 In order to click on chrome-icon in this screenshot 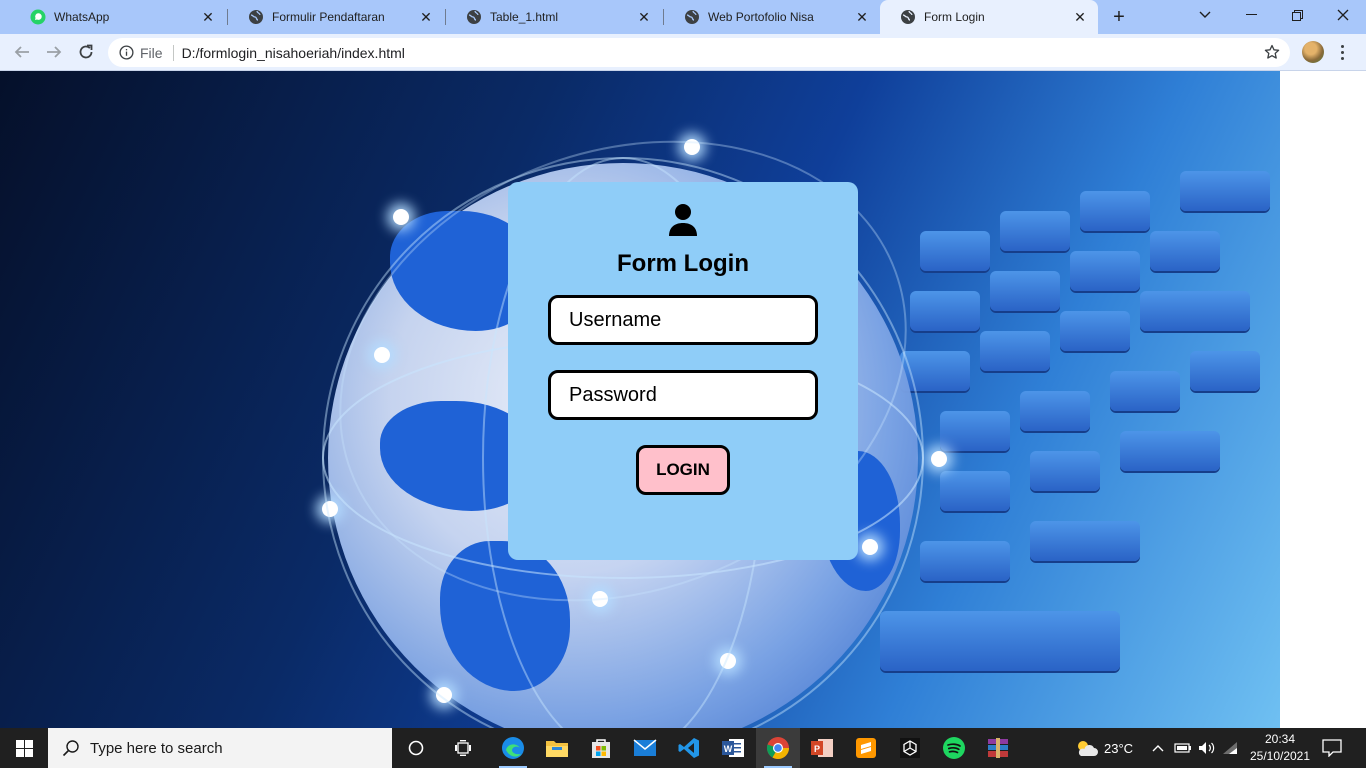, I will do `click(778, 748)`.